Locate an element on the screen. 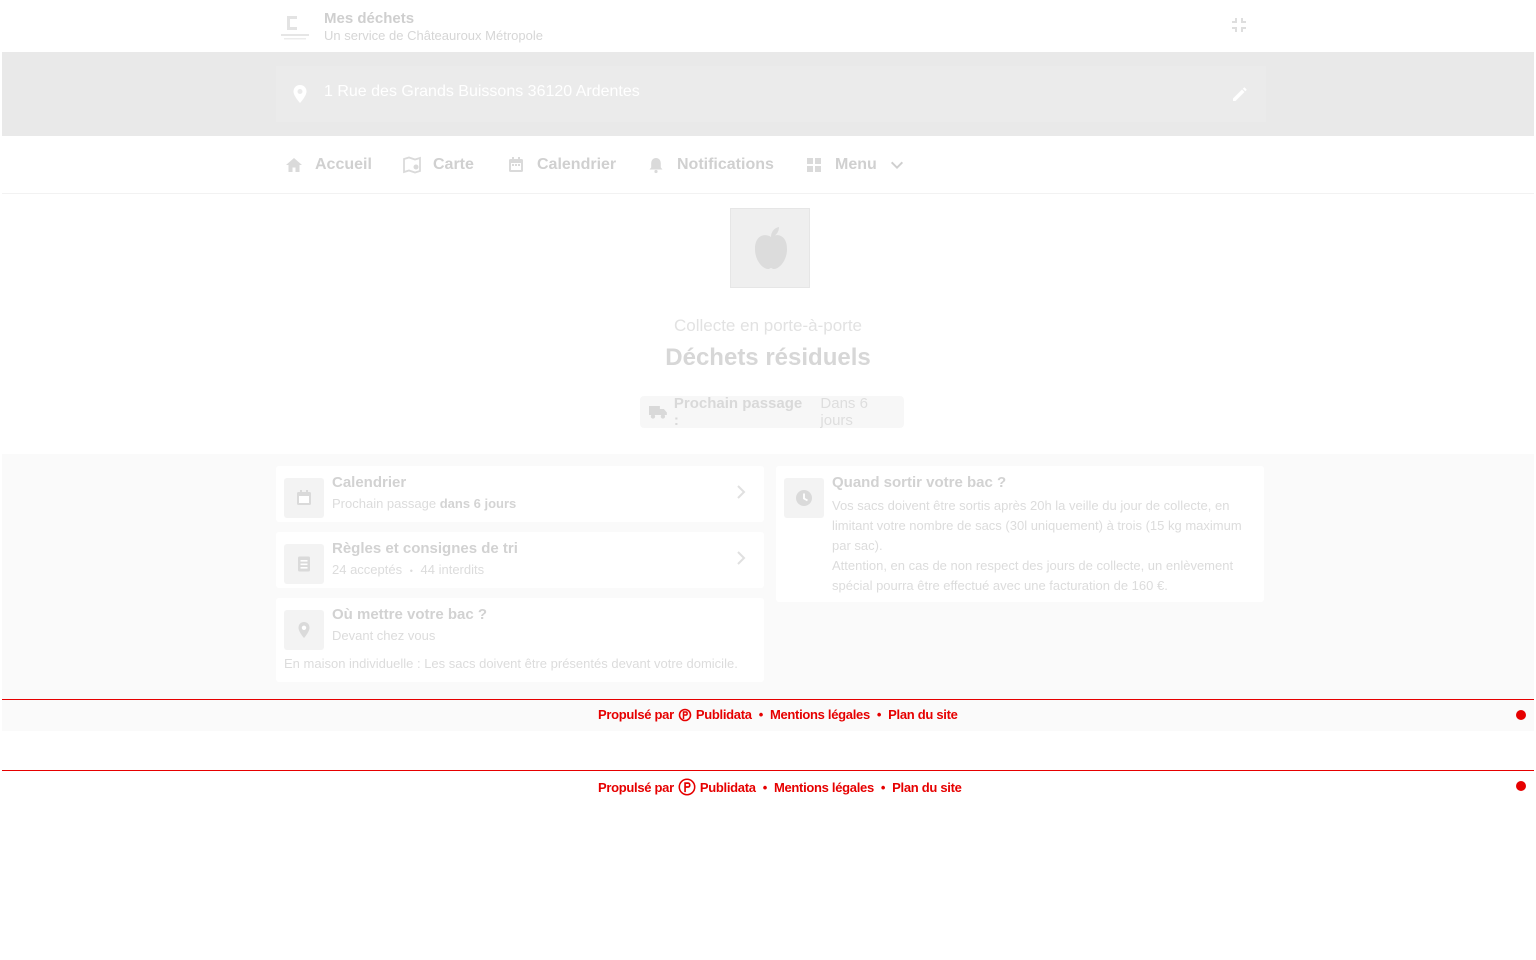  apple-icon is located at coordinates (771, 248).